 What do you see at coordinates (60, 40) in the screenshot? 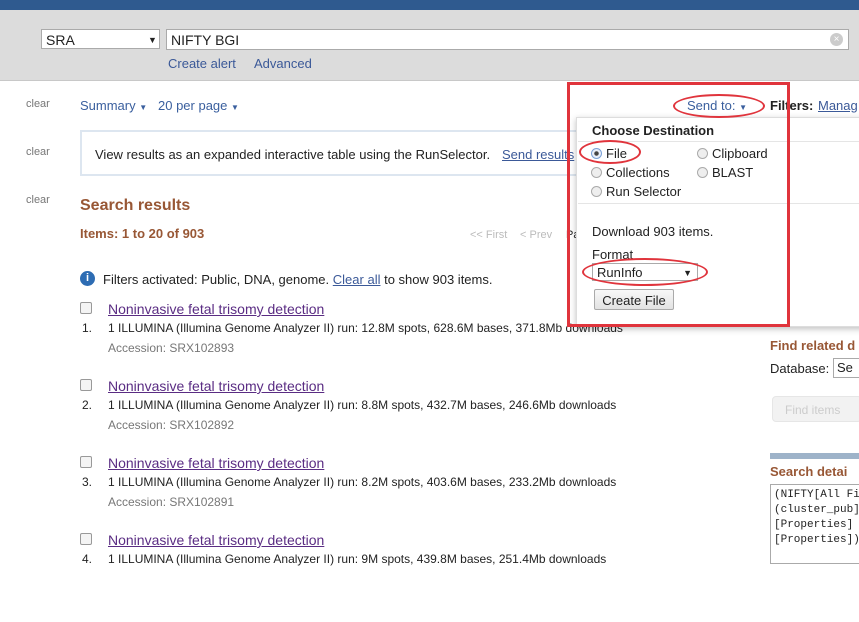
I see `database-value: SRA` at bounding box center [60, 40].